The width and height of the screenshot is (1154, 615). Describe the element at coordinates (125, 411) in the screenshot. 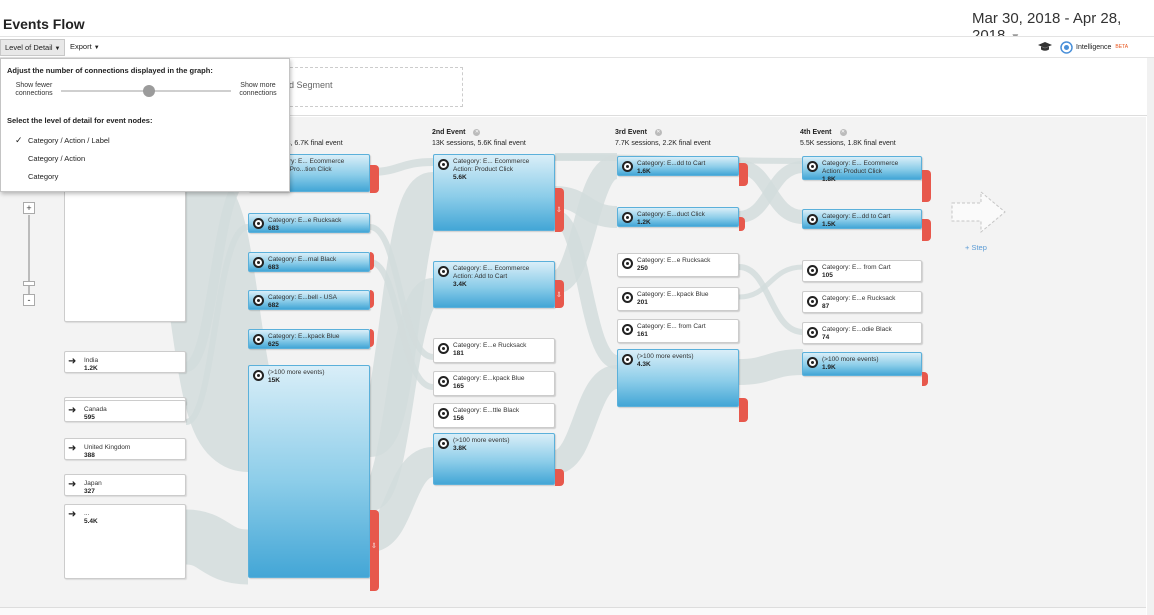

I see `country-node: ➜ Canada 595` at that location.